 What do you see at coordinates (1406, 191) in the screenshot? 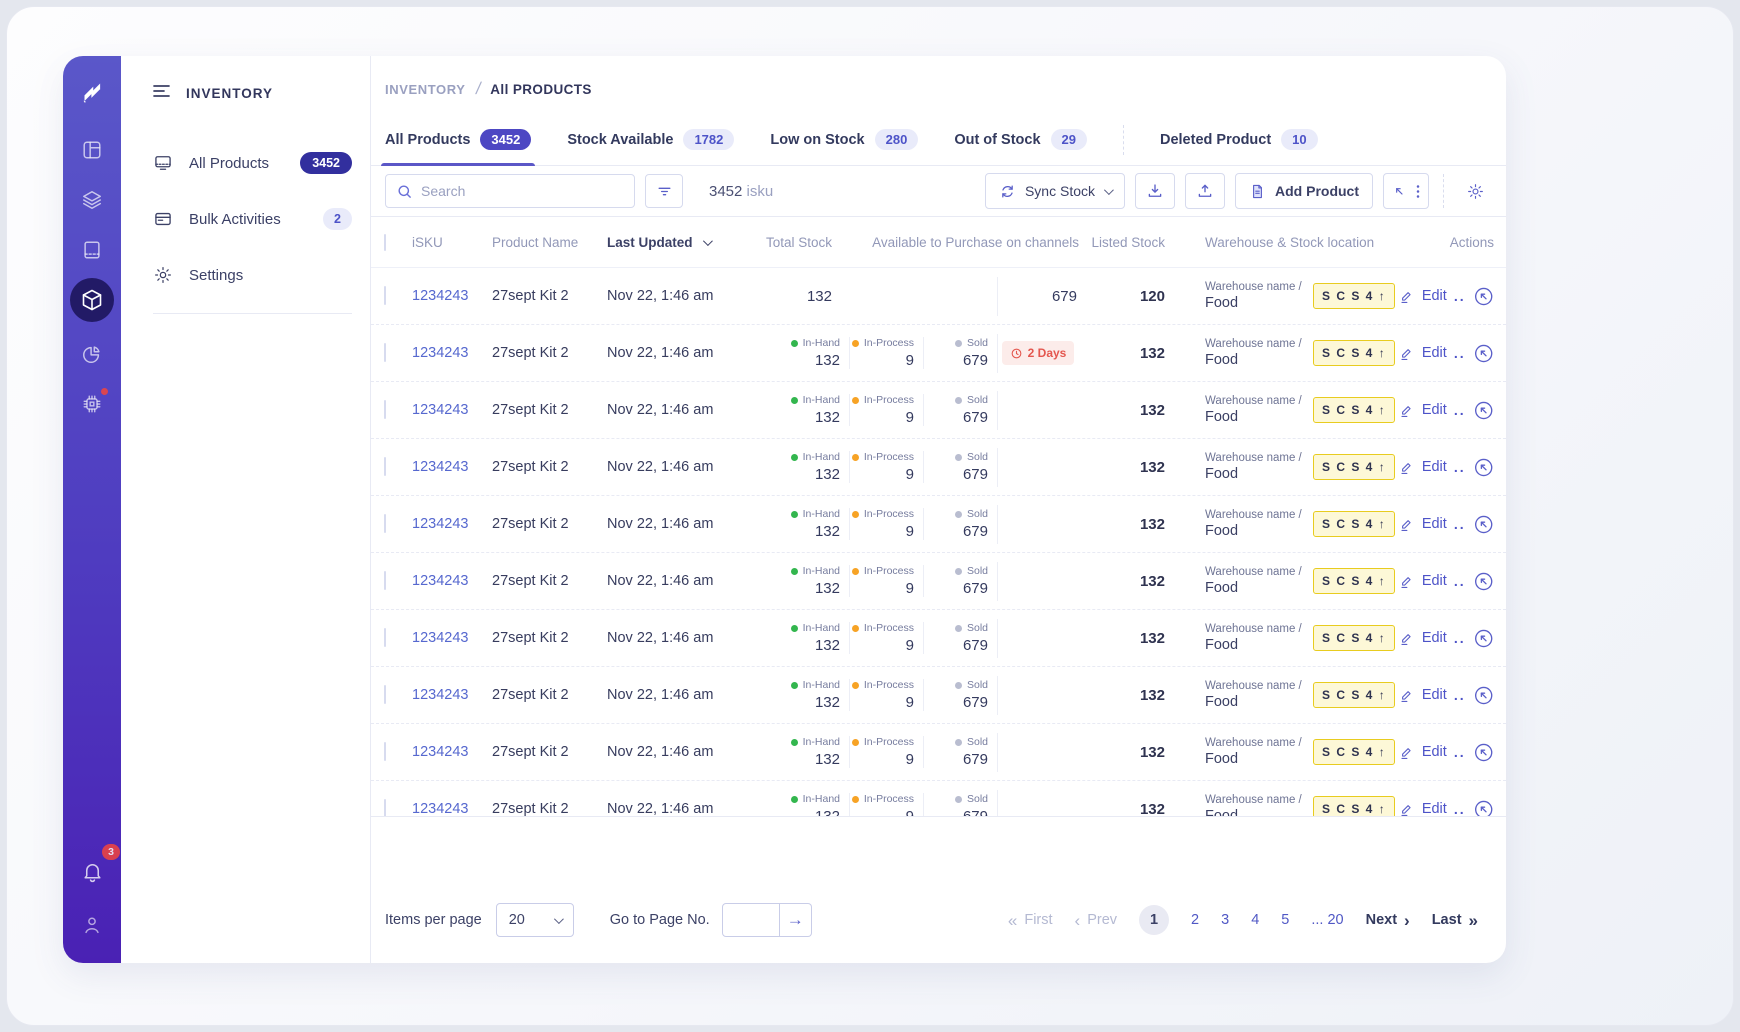
I see `expand-menu-button` at bounding box center [1406, 191].